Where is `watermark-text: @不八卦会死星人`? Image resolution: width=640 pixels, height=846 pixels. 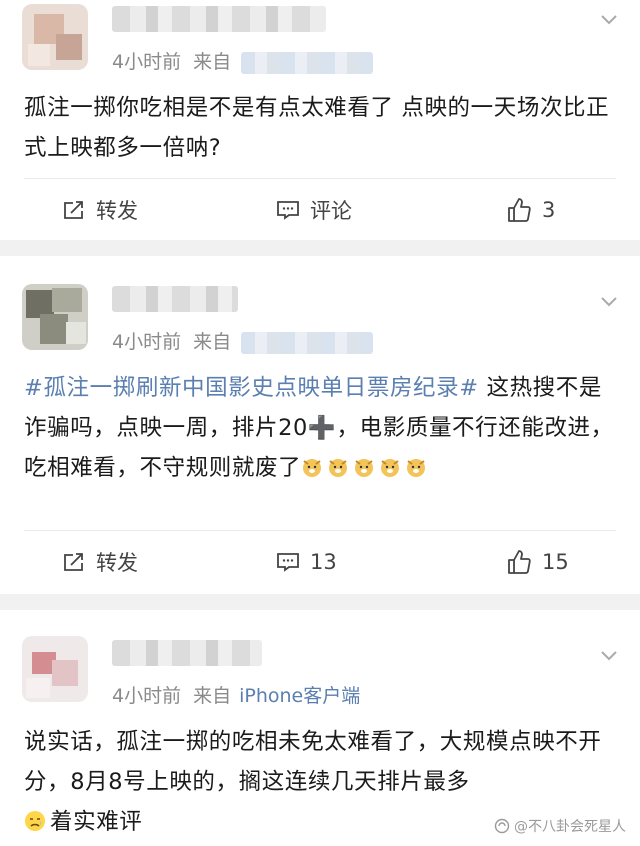 watermark-text: @不八卦会死星人 is located at coordinates (570, 827).